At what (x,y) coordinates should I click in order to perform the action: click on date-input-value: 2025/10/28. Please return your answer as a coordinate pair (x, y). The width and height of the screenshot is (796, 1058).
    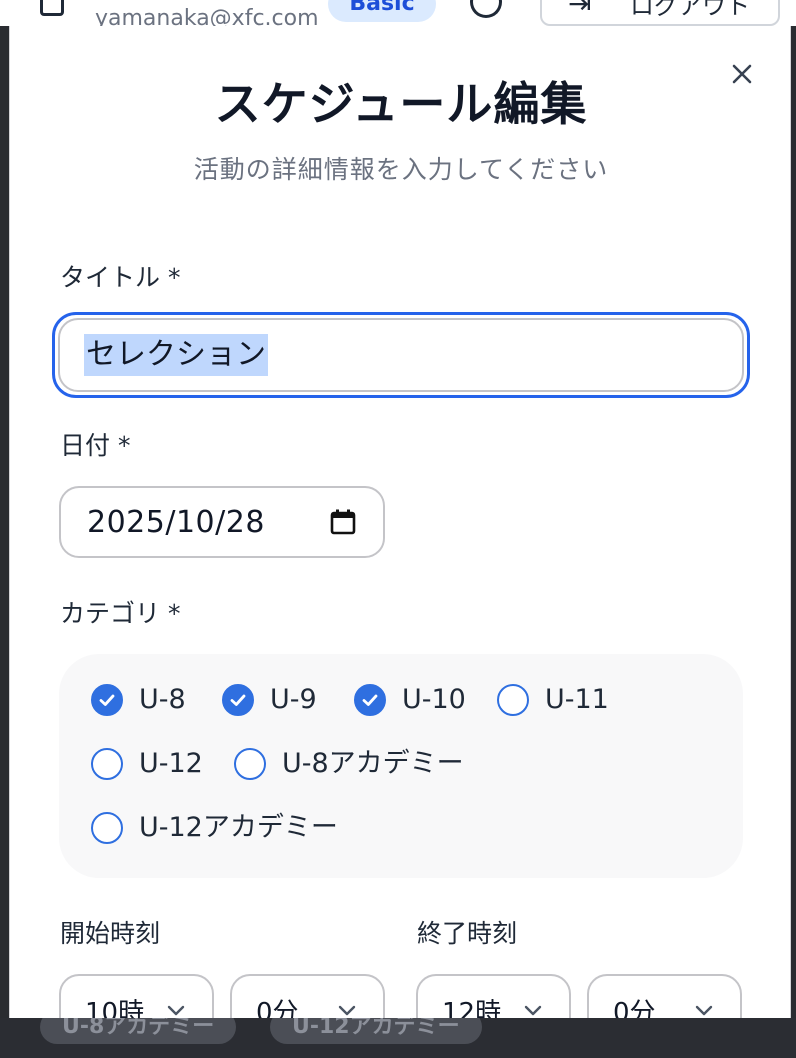
    Looking at the image, I should click on (176, 522).